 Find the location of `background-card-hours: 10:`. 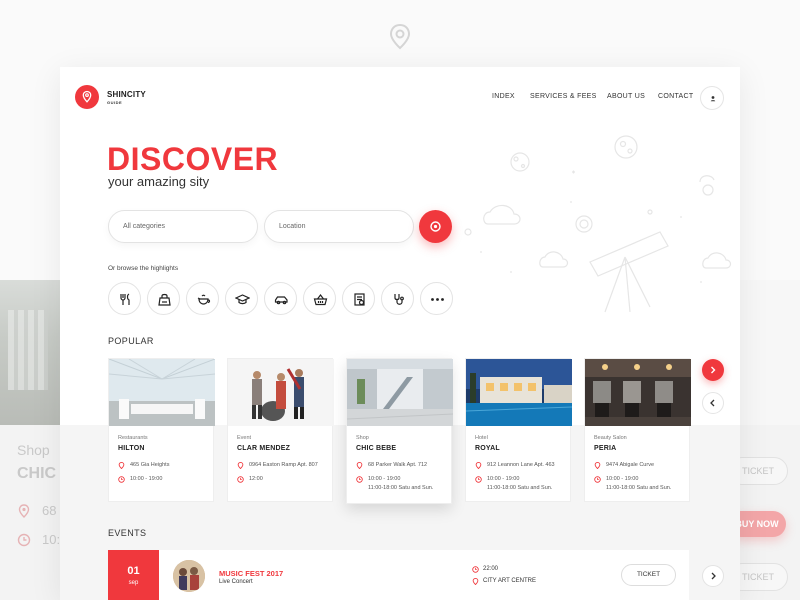

background-card-hours: 10: is located at coordinates (51, 539).